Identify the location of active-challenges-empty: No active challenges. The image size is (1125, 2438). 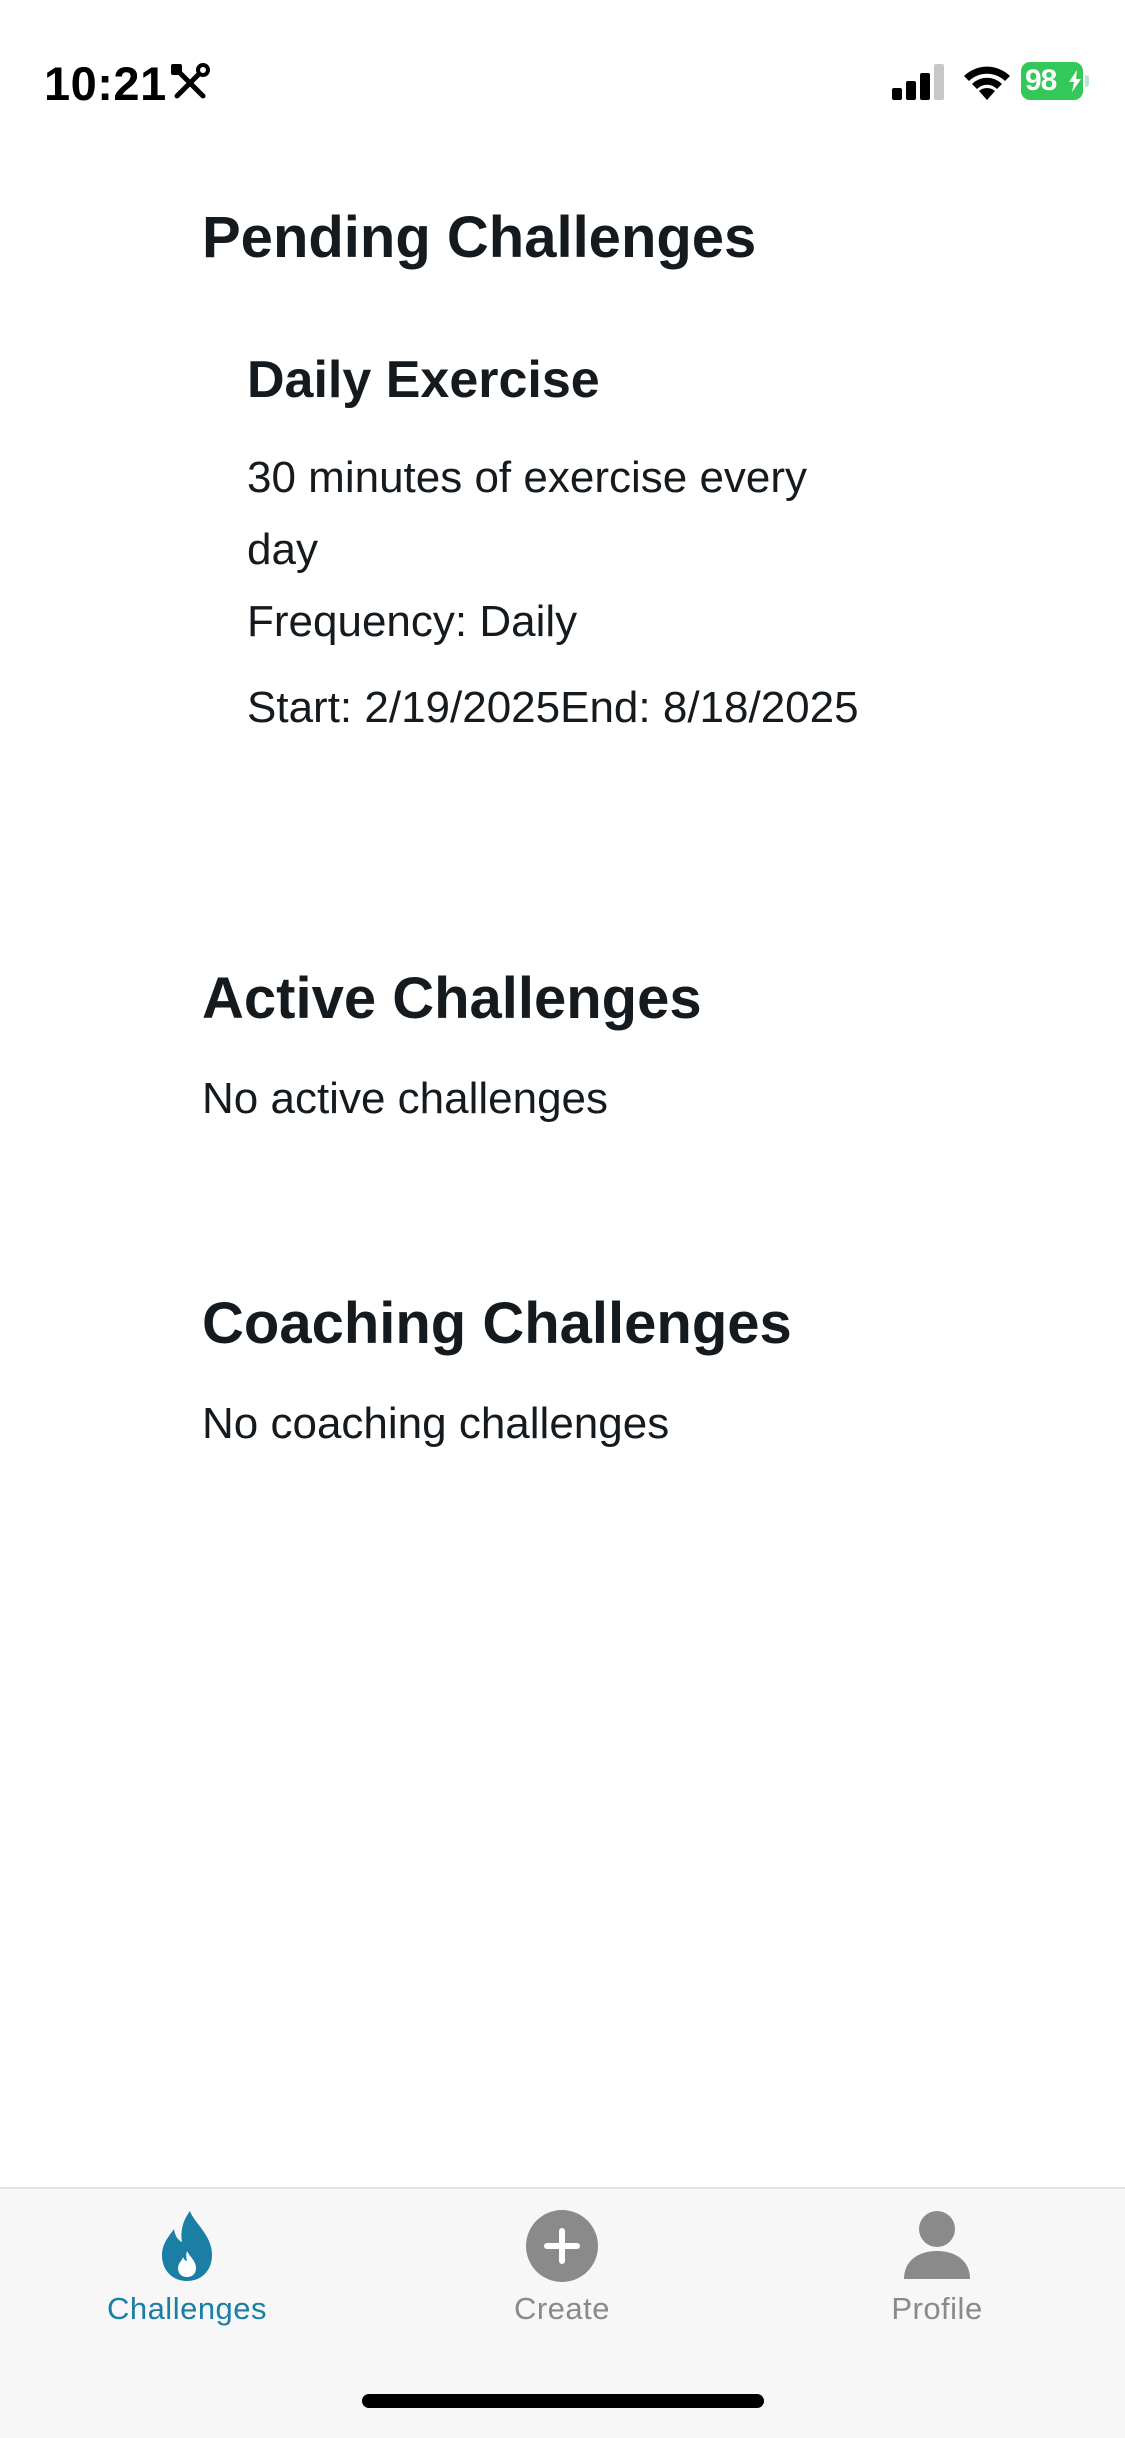
(405, 1098).